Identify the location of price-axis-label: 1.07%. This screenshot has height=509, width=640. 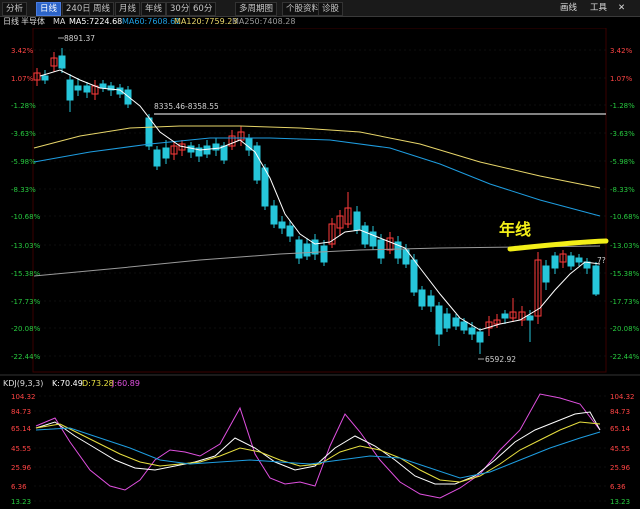
(22, 79).